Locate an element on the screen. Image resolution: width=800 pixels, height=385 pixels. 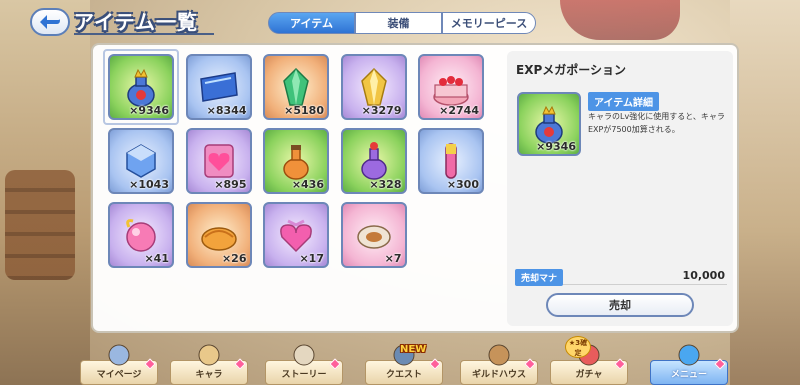
item-qty: ×895 is located at coordinates (230, 184).